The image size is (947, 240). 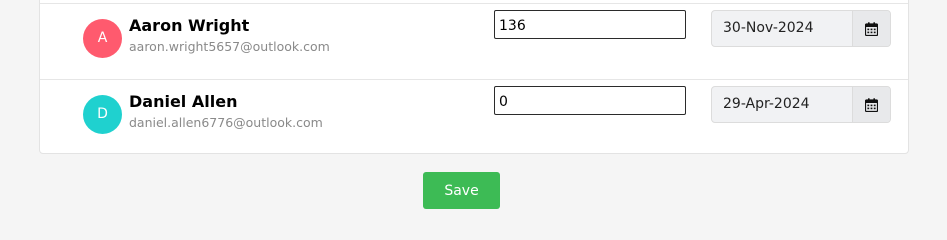 I want to click on avatar: A, so click(x=102, y=38).